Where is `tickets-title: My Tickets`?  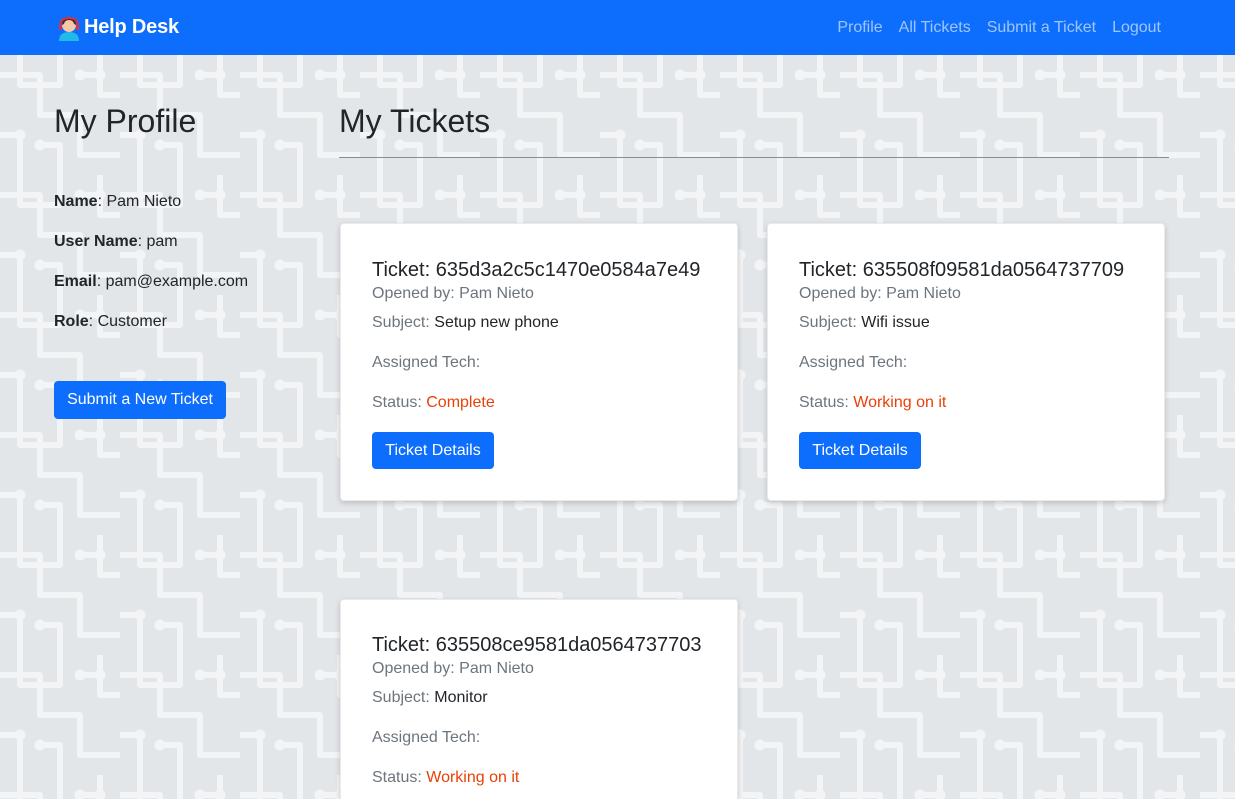 tickets-title: My Tickets is located at coordinates (415, 121).